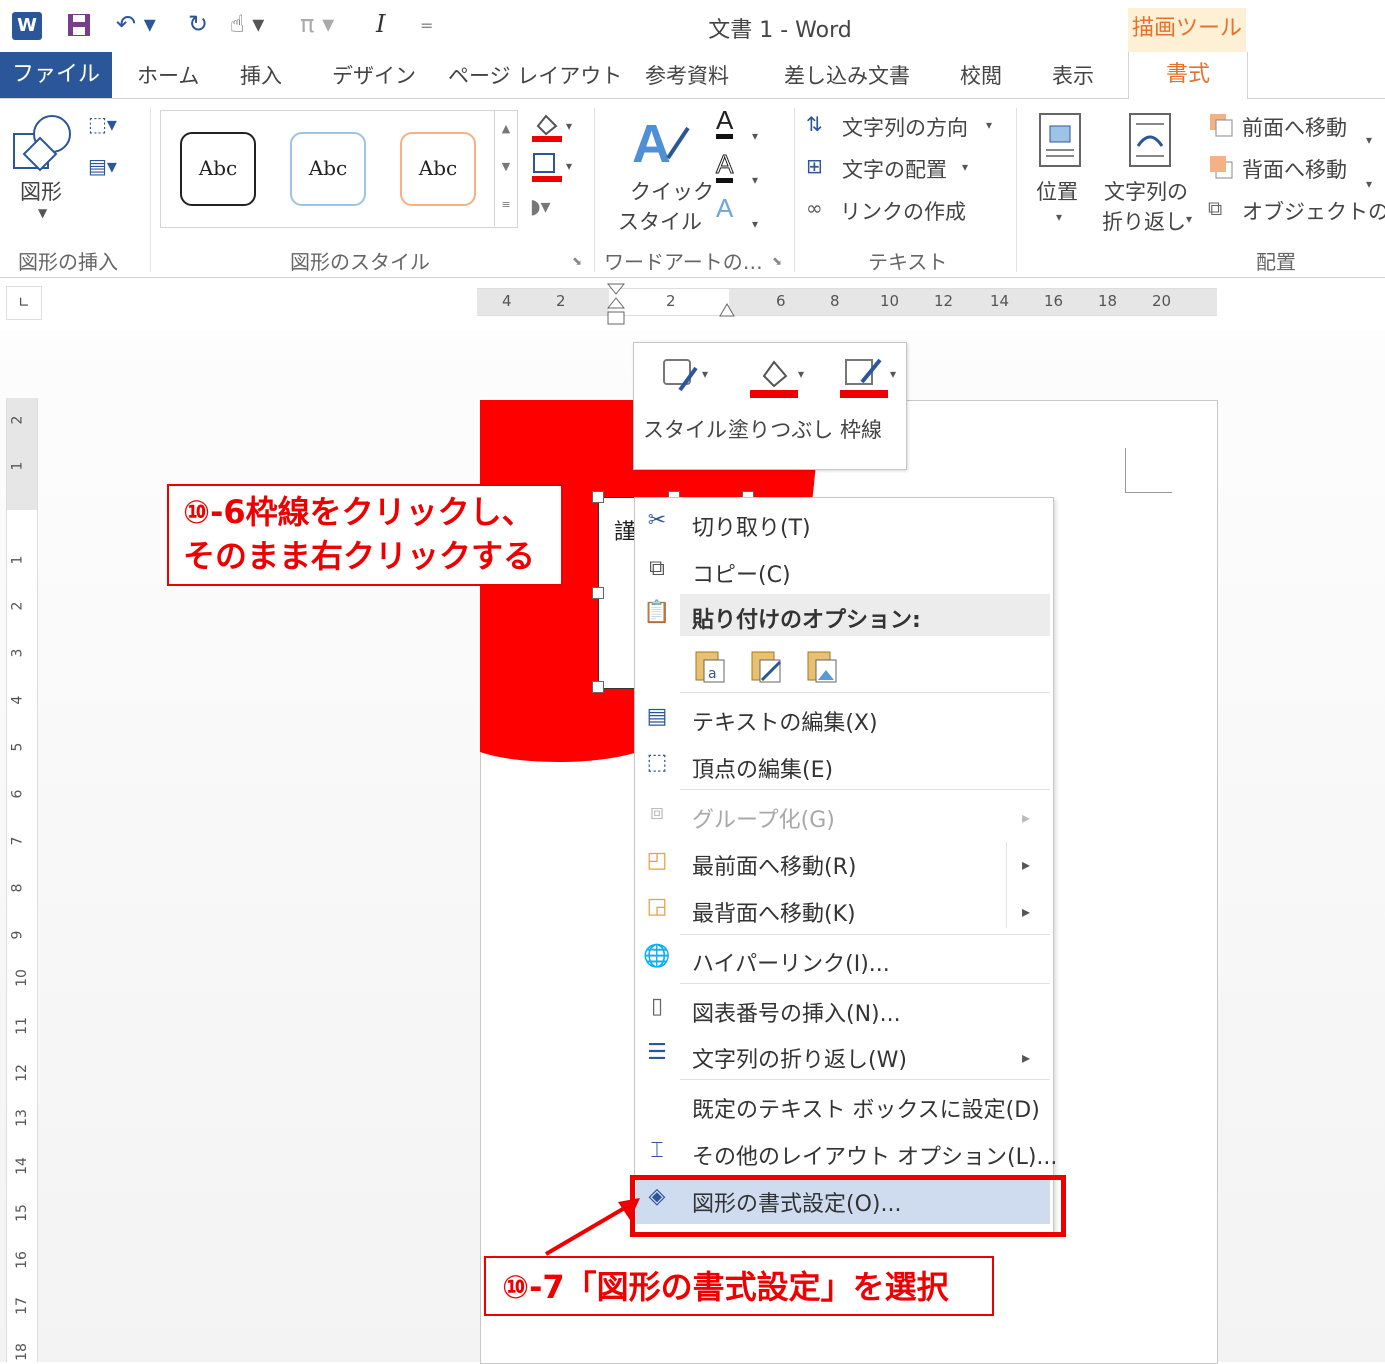 Image resolution: width=1385 pixels, height=1364 pixels. I want to click on equation-icon: π ▾, so click(317, 24).